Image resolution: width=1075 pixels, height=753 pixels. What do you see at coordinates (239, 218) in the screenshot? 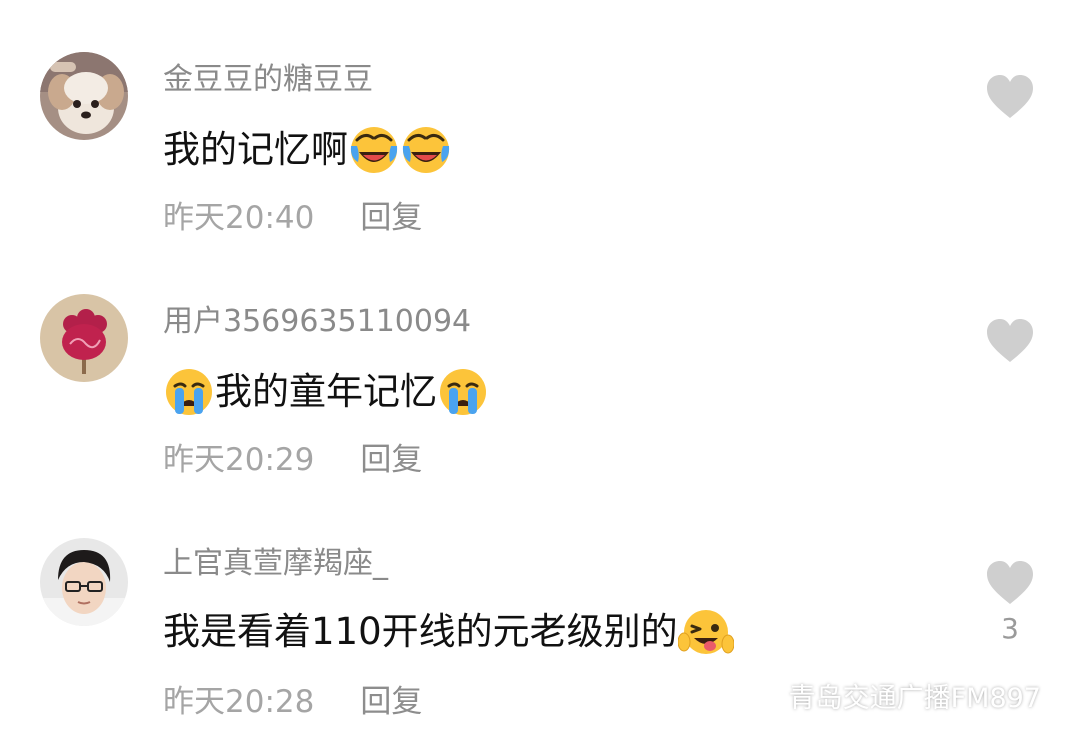
I see `comment-time: 昨天20:40` at bounding box center [239, 218].